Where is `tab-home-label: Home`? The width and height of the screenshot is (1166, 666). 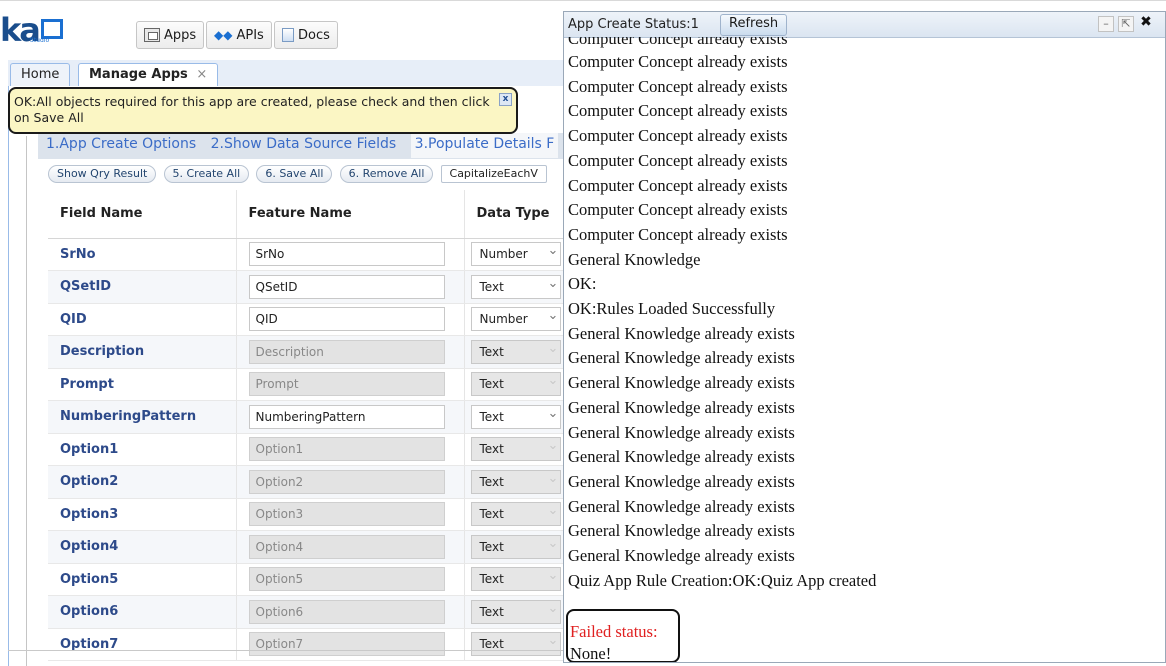
tab-home-label: Home is located at coordinates (40, 74).